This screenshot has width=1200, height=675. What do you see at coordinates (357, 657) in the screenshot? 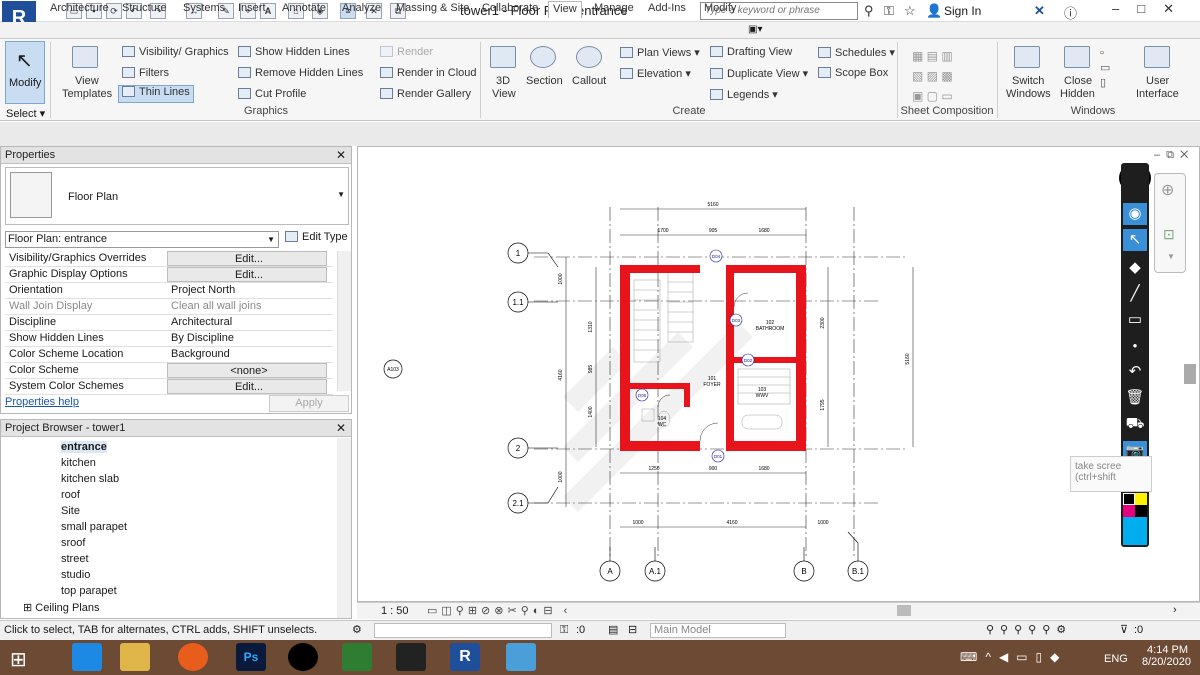
I see `screen-tool-icon` at bounding box center [357, 657].